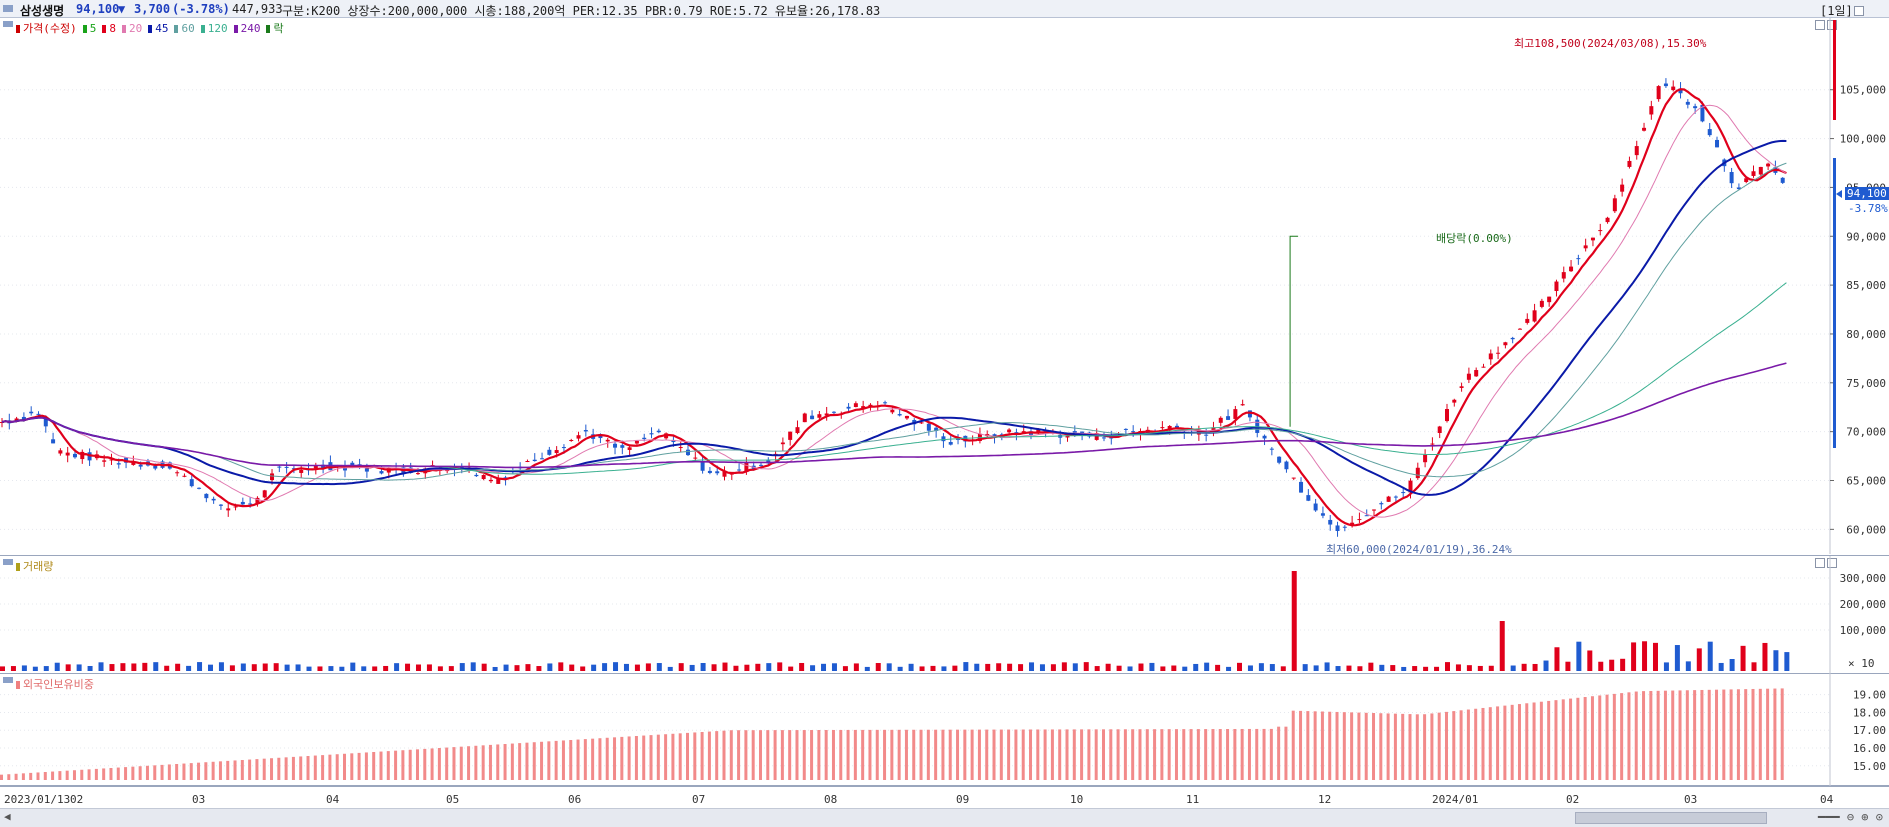 The height and width of the screenshot is (827, 1889). I want to click on zoom-in-icon: ⊕, so click(1864, 817).